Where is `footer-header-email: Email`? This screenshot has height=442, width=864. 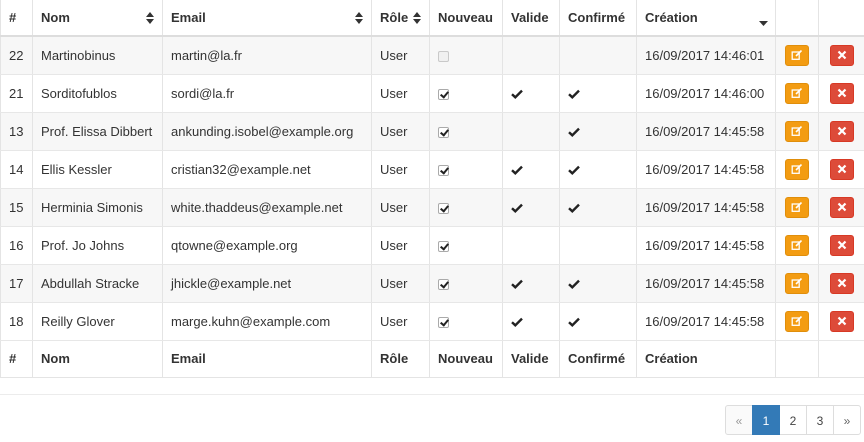 footer-header-email: Email is located at coordinates (267, 359).